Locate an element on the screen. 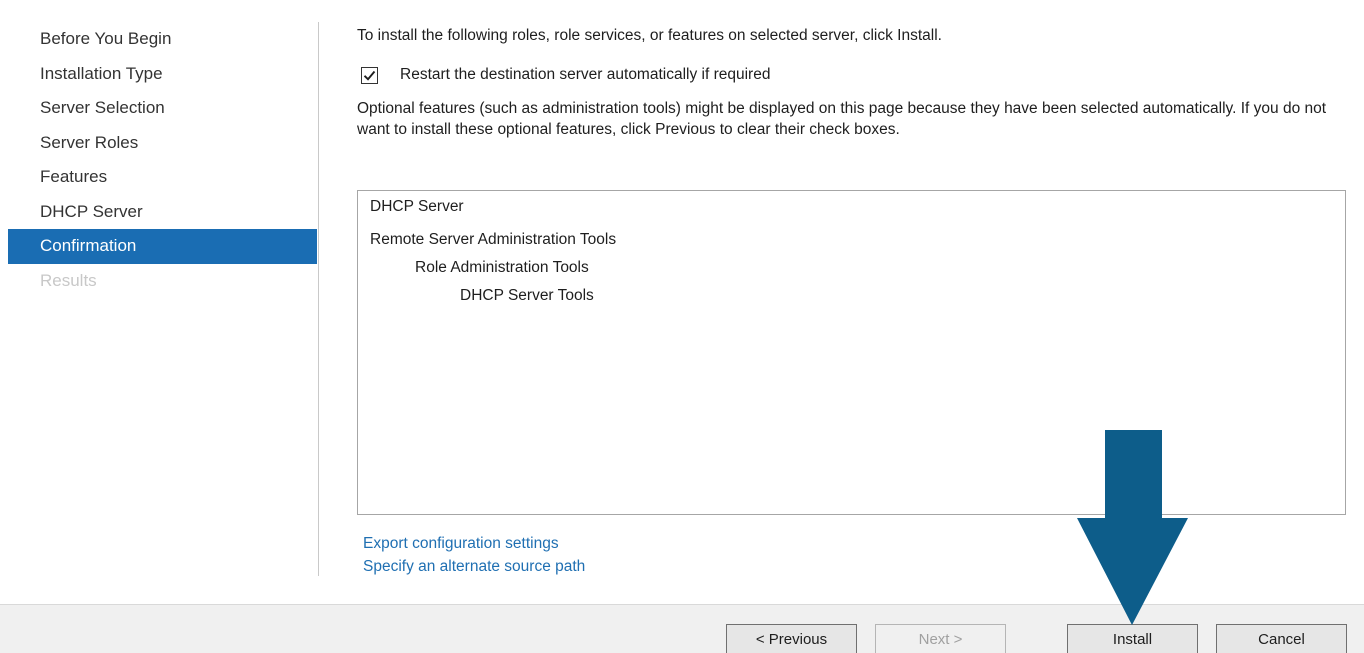 This screenshot has height=653, width=1364. next-button: Next > is located at coordinates (940, 638).